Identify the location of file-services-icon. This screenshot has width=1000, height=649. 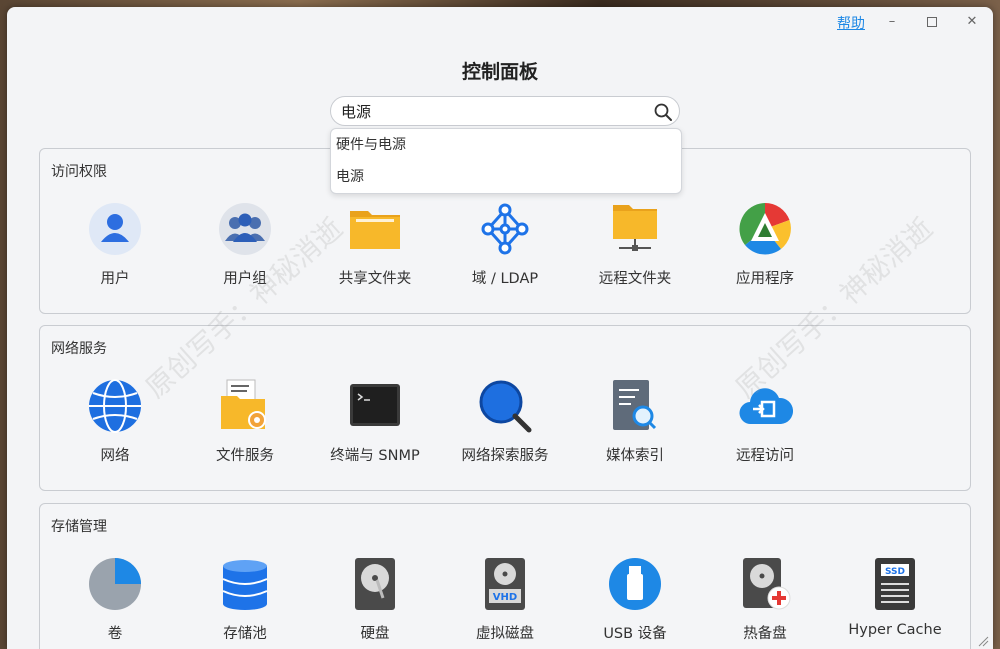
(243, 404).